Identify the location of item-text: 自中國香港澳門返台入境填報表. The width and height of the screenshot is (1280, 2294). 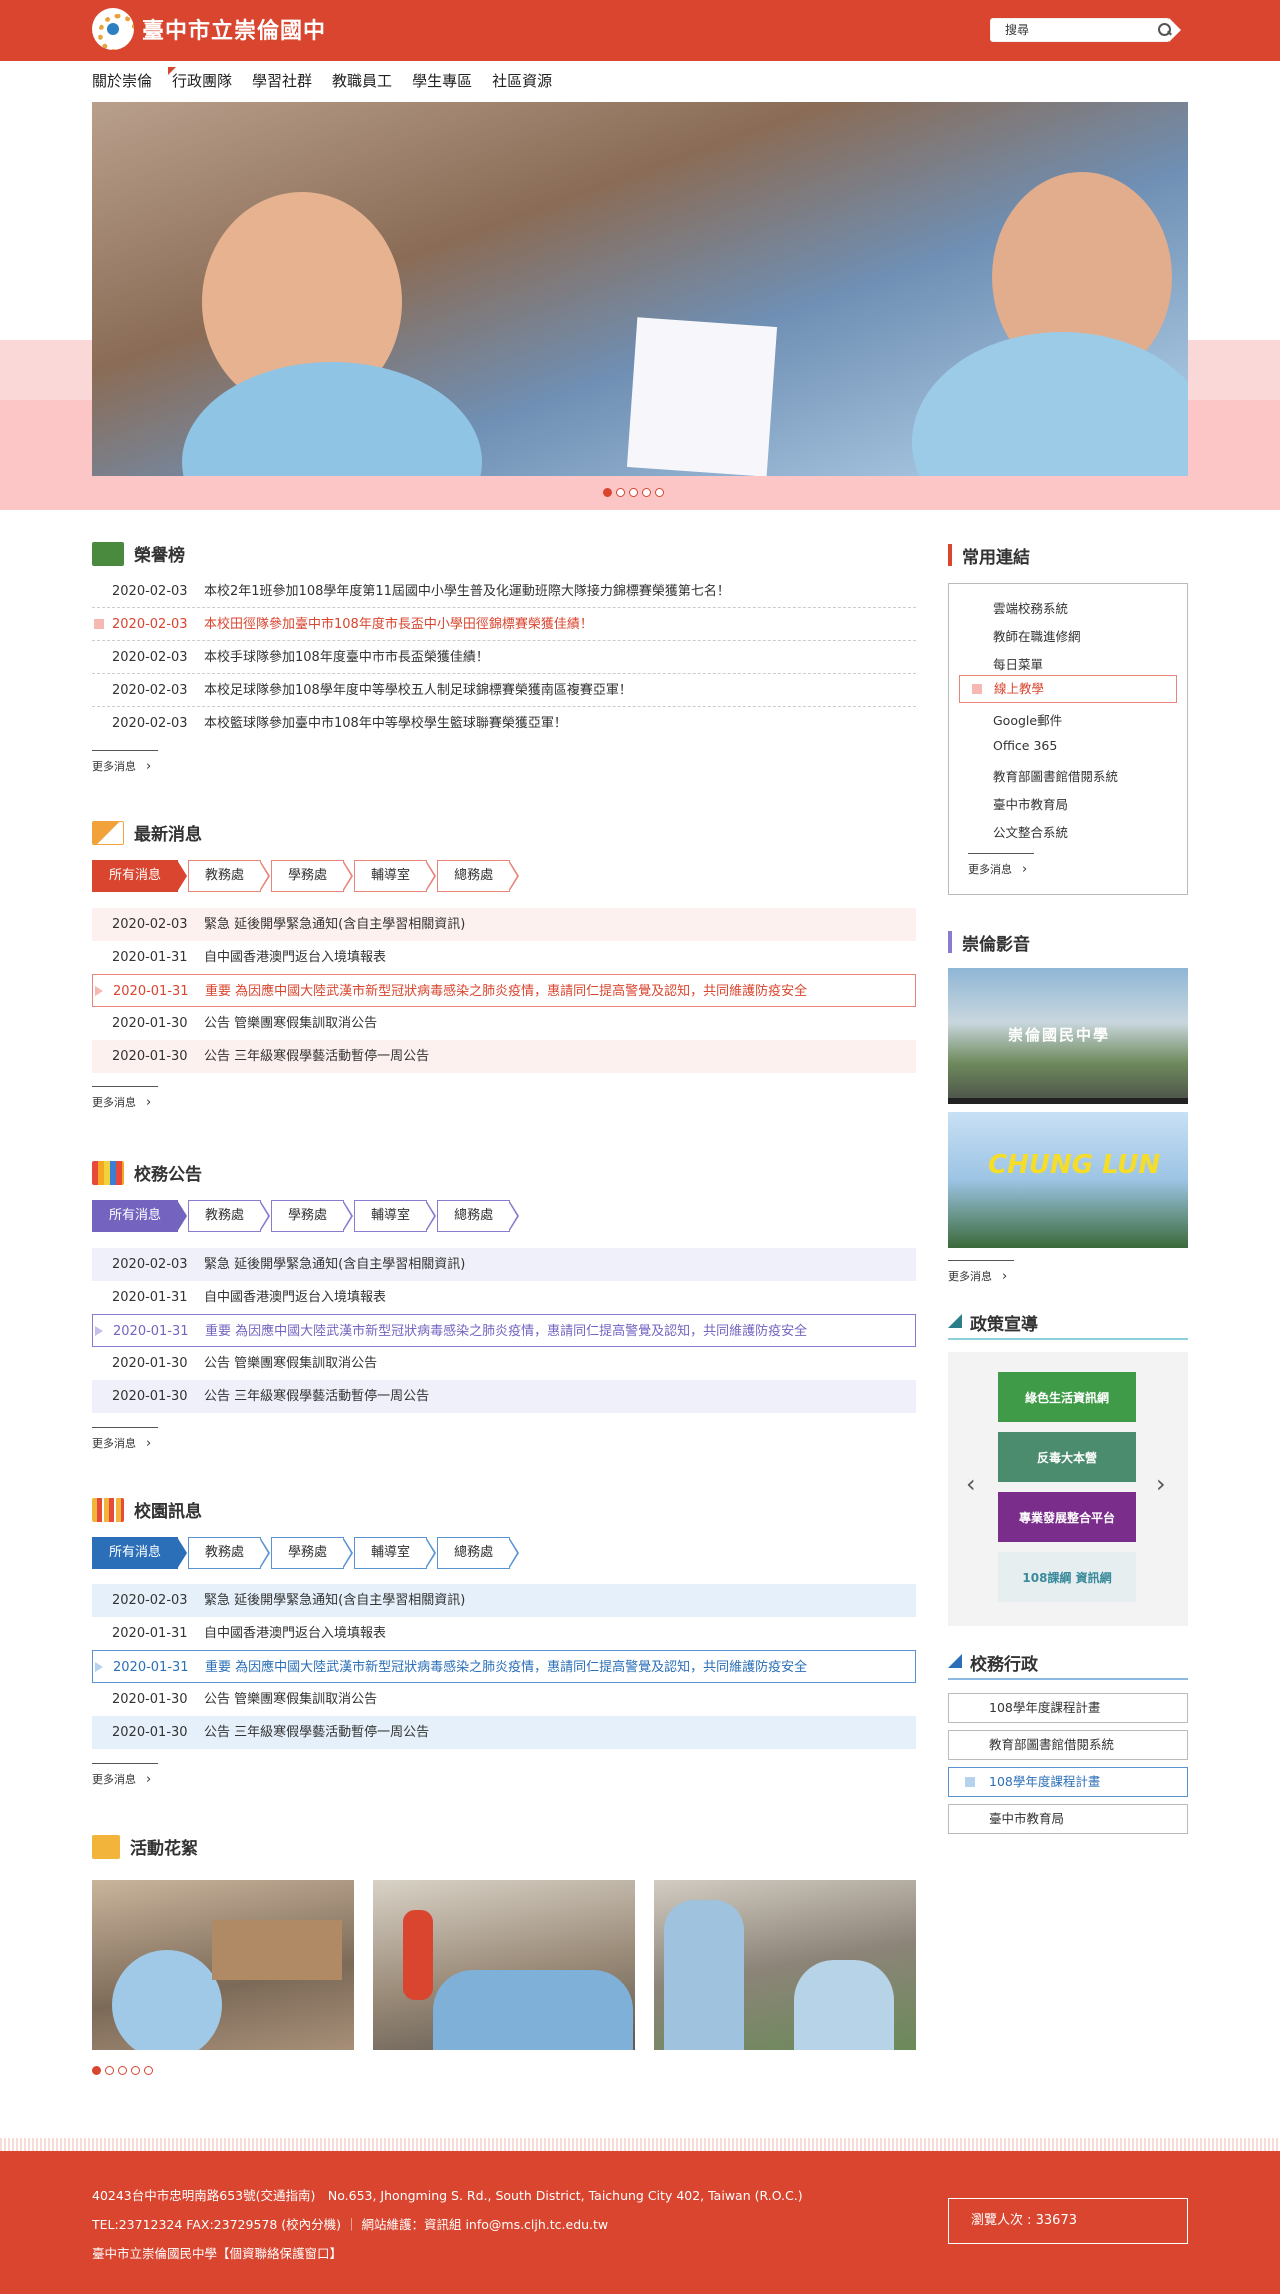
(295, 1633).